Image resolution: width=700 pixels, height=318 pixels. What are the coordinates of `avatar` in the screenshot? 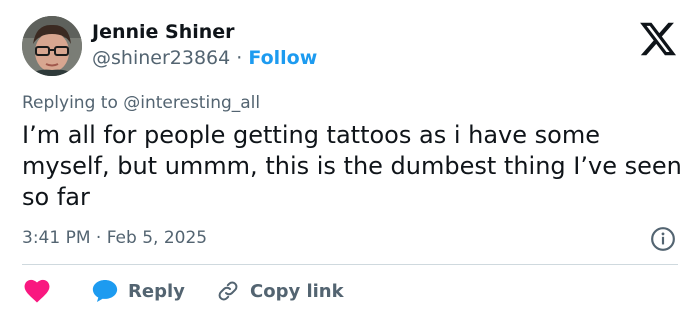 It's located at (52, 46).